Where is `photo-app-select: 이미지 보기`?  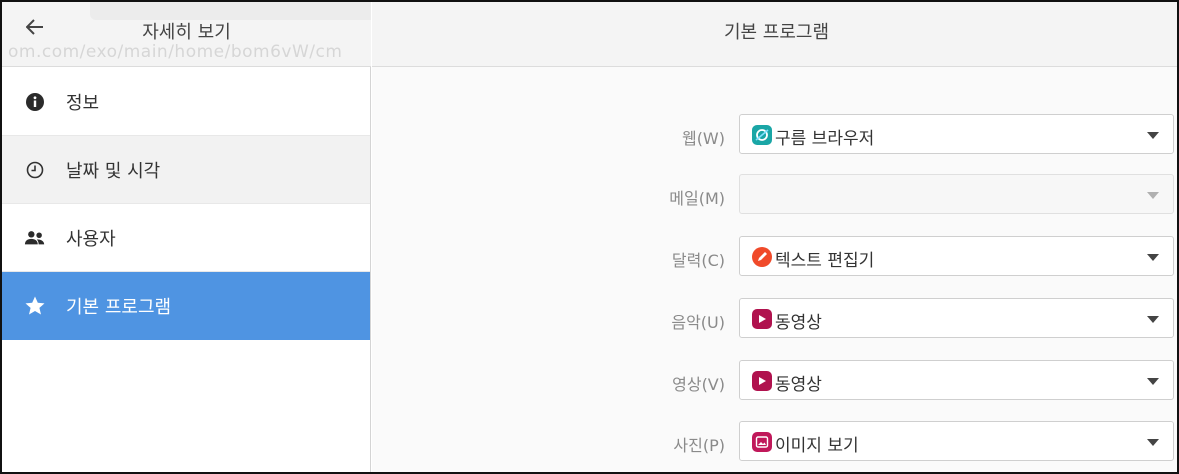 photo-app-select: 이미지 보기 is located at coordinates (956, 441).